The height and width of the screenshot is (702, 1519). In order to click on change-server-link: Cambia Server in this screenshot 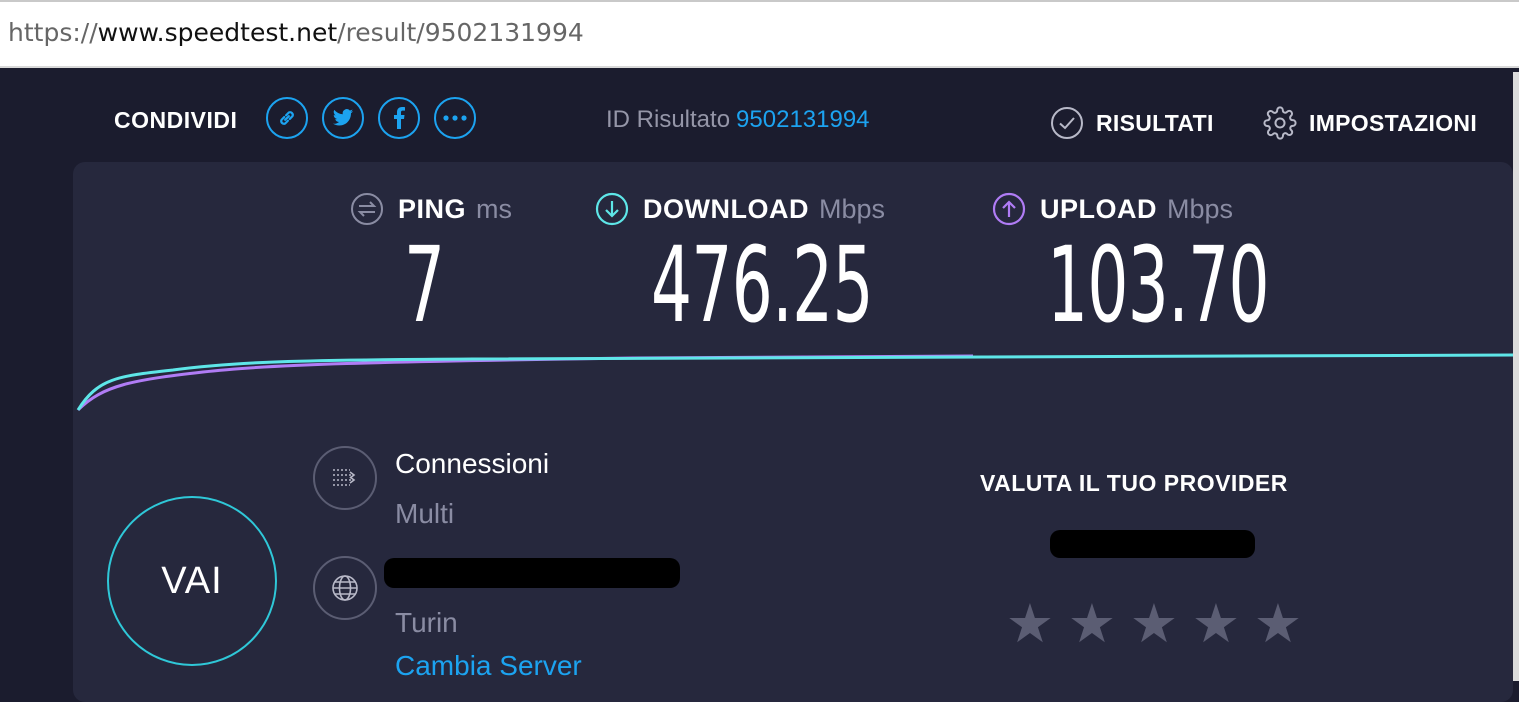, I will do `click(488, 666)`.